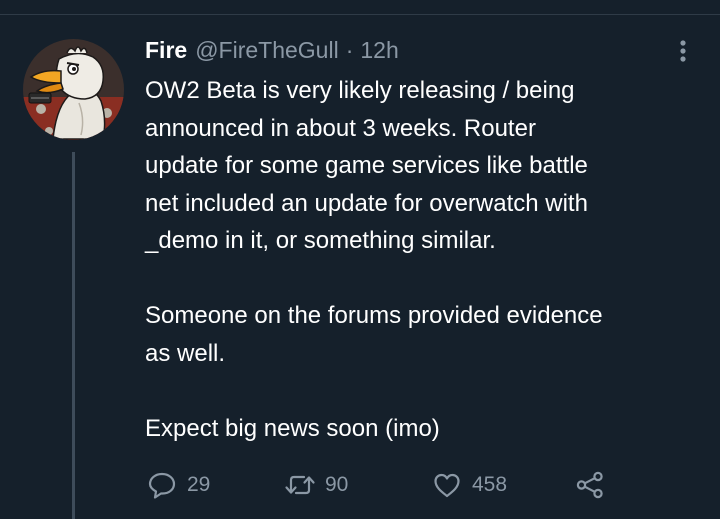  I want to click on seagull-avatar-image, so click(73, 89).